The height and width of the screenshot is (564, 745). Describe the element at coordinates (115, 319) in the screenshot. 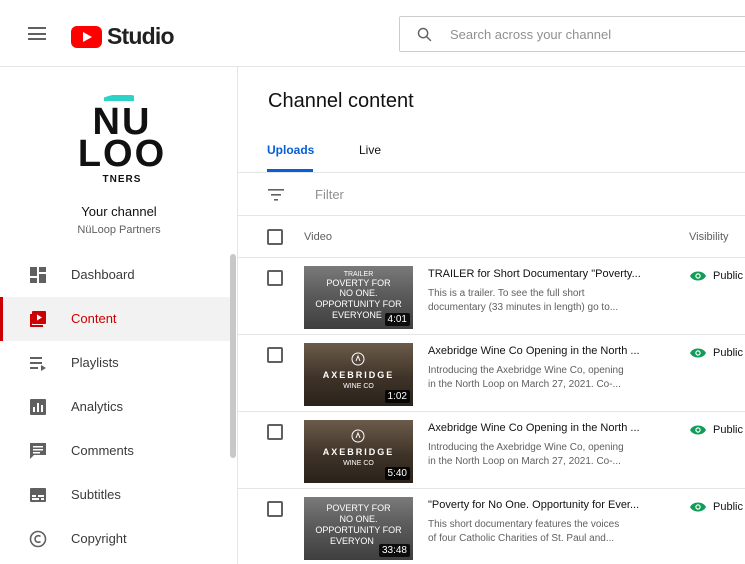

I see `sidebar-item-content: Content` at that location.